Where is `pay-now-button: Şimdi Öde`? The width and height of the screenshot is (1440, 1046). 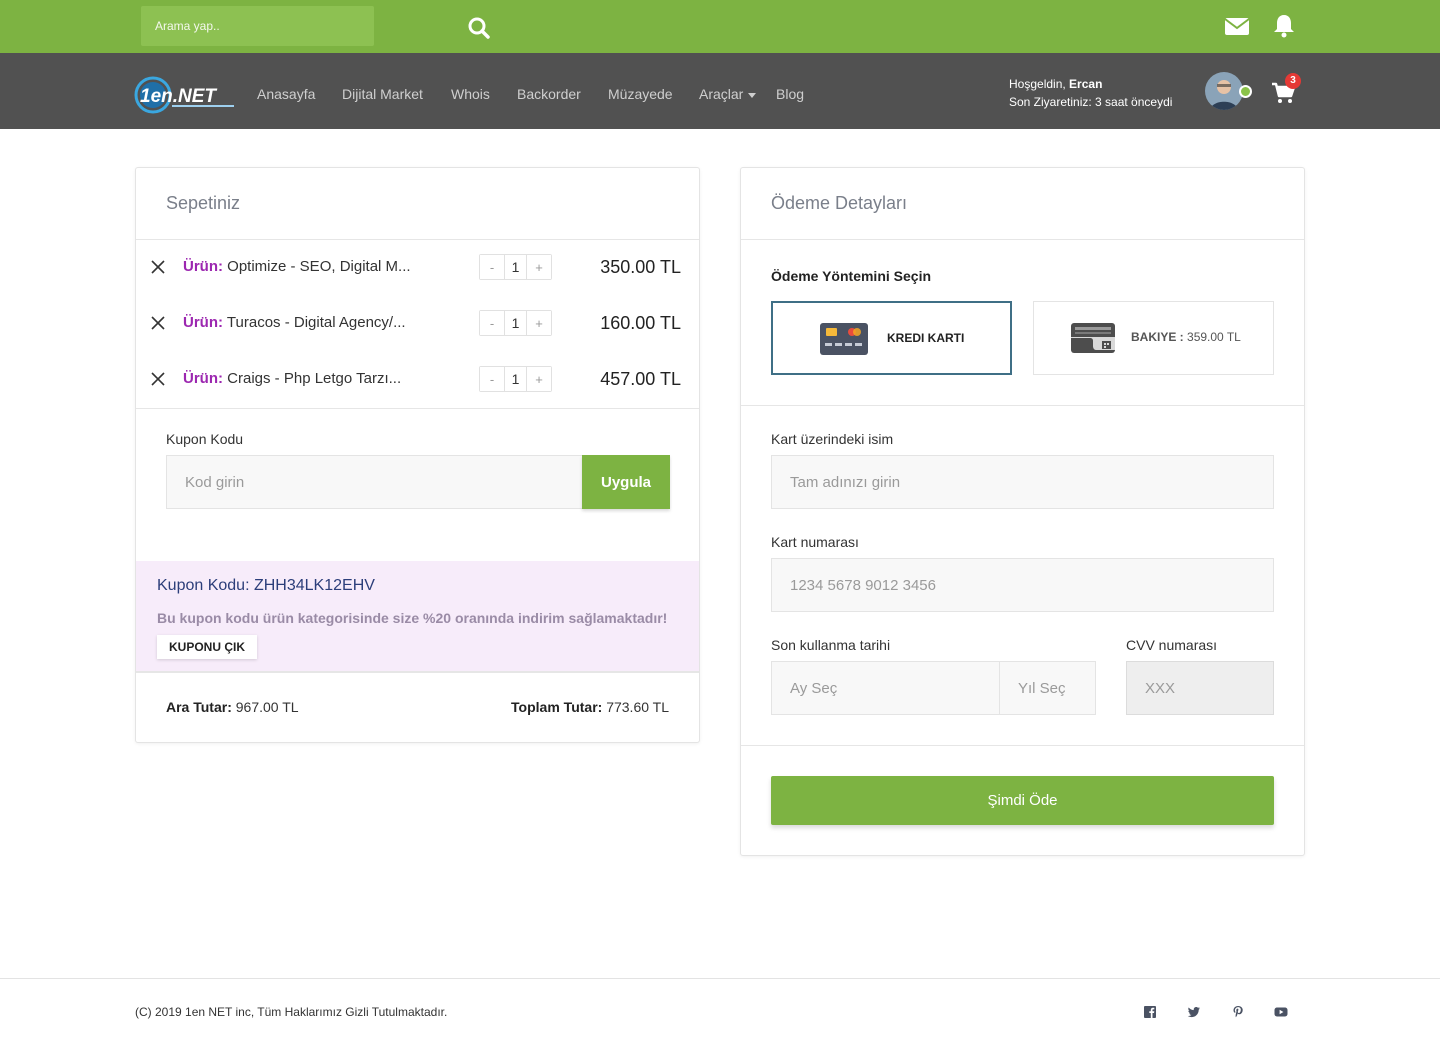
pay-now-button: Şimdi Öde is located at coordinates (1022, 800).